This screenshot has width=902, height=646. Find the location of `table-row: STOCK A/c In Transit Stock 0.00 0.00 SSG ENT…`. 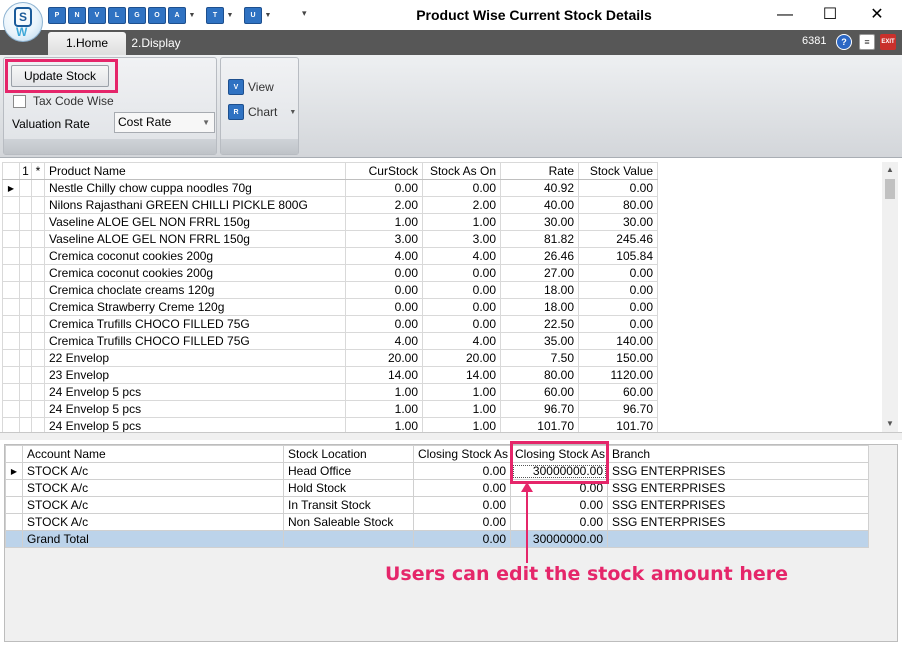

table-row: STOCK A/c In Transit Stock 0.00 0.00 SSG ENT… is located at coordinates (437, 505).